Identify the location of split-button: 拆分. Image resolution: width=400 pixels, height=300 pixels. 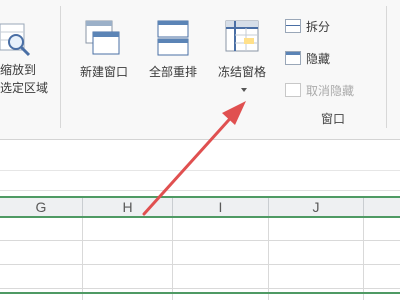
(307, 26).